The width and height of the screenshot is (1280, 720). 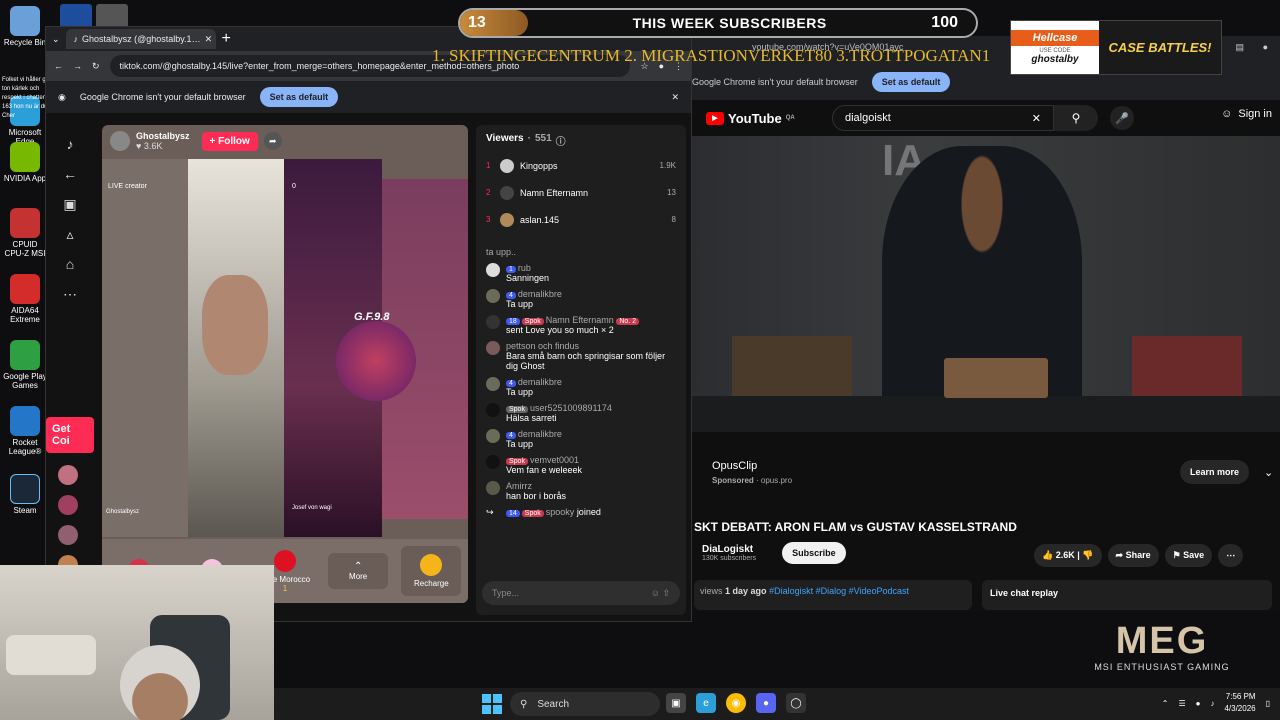 I want to click on chrome-icon: ◉, so click(x=736, y=703).